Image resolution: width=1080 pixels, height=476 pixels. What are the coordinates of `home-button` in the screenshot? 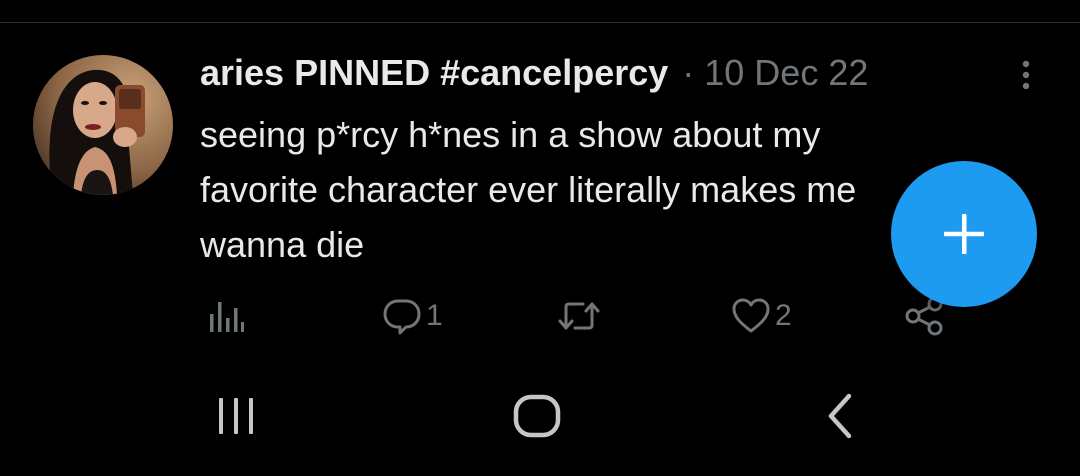 It's located at (537, 416).